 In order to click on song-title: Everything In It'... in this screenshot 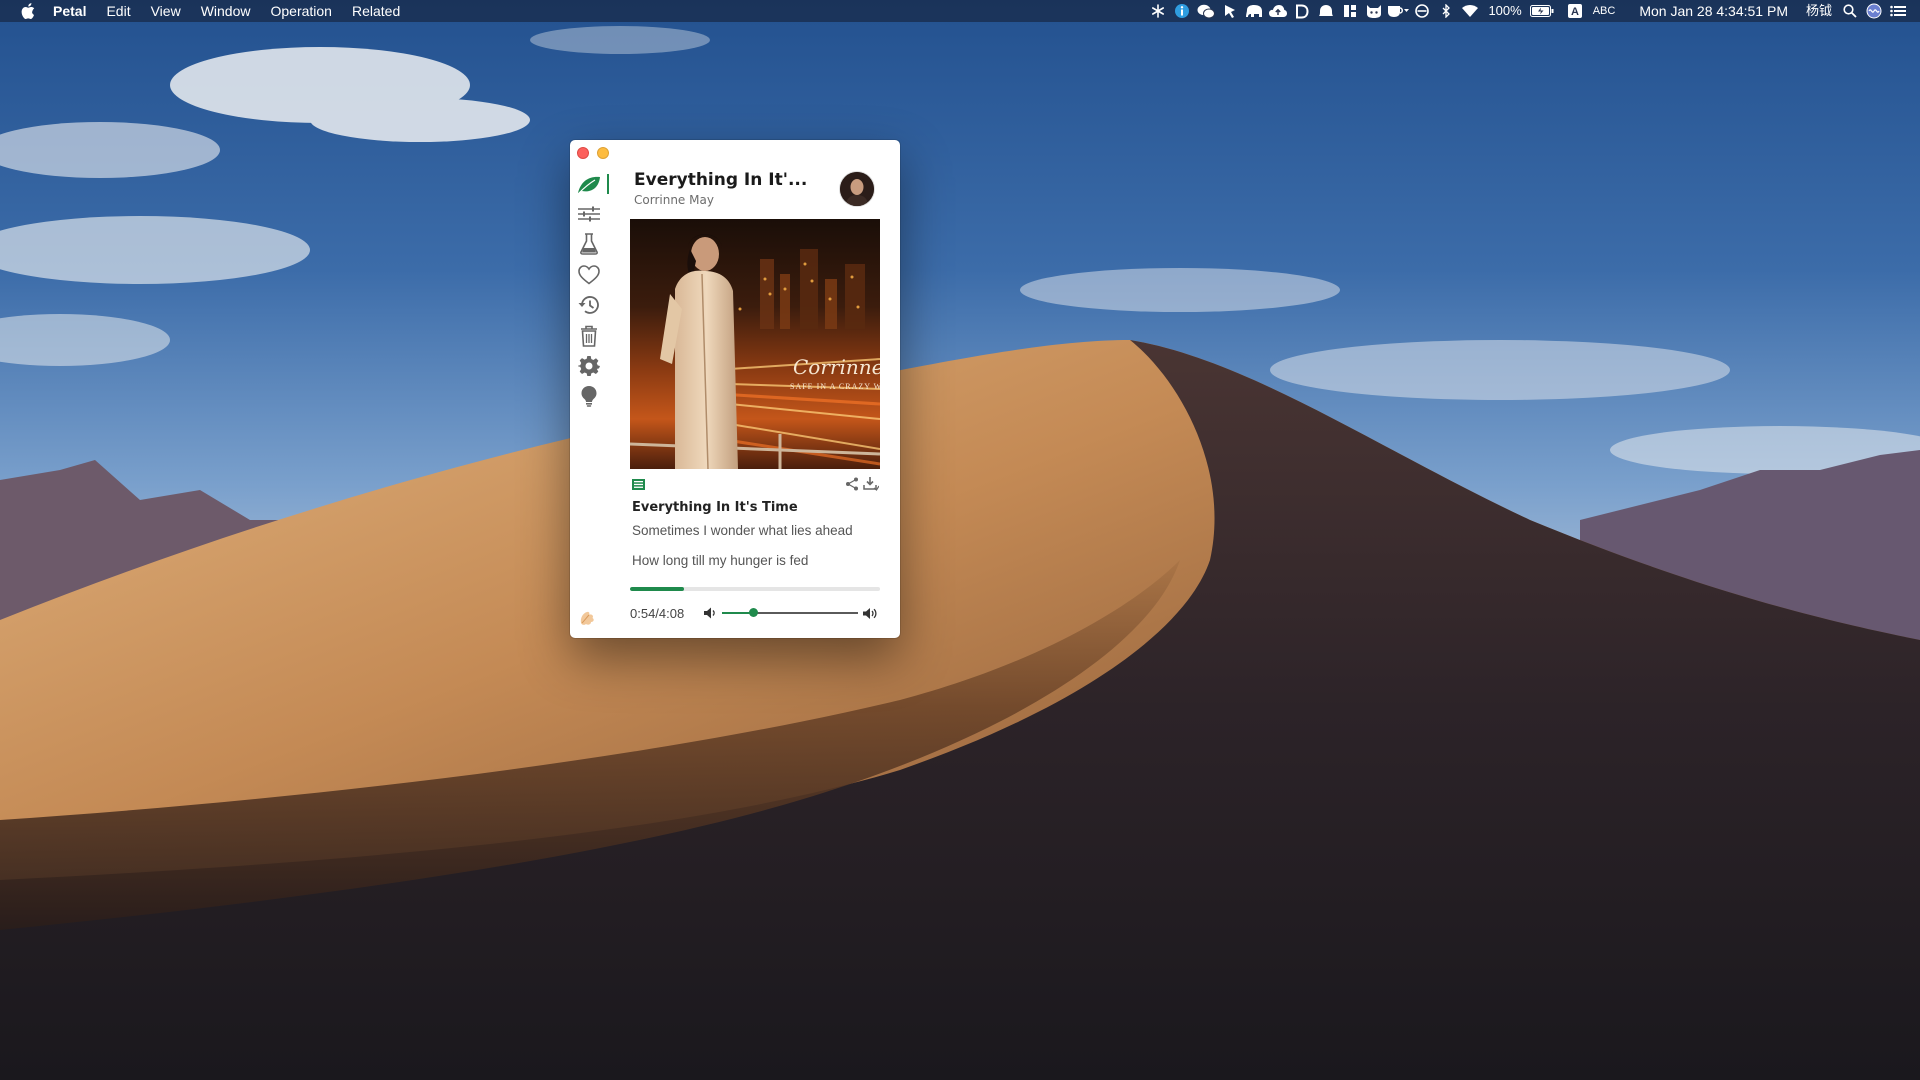, I will do `click(721, 180)`.